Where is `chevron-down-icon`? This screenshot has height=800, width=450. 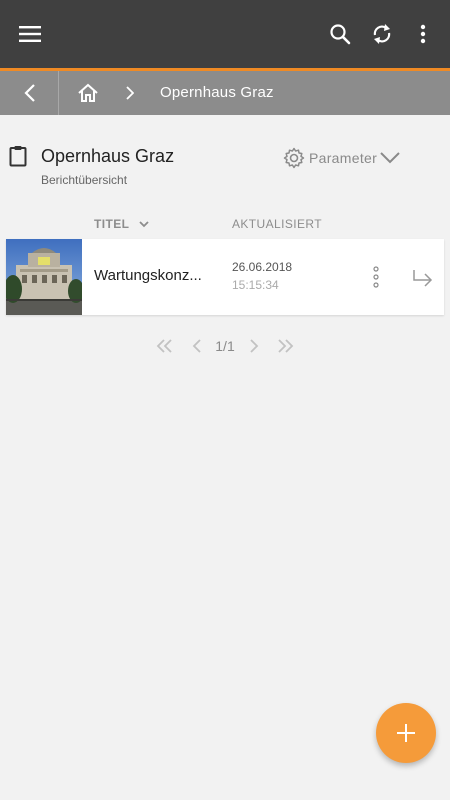
chevron-down-icon is located at coordinates (390, 158).